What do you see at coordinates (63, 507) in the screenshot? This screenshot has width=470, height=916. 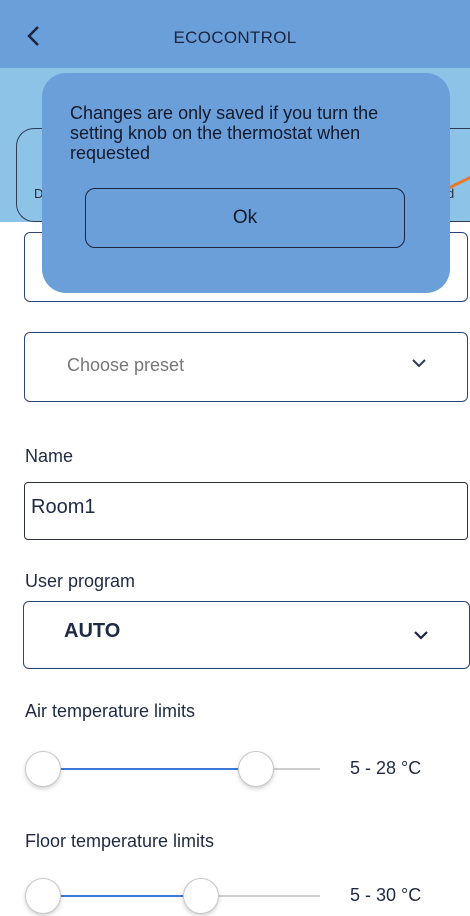 I see `name-value: Room1` at bounding box center [63, 507].